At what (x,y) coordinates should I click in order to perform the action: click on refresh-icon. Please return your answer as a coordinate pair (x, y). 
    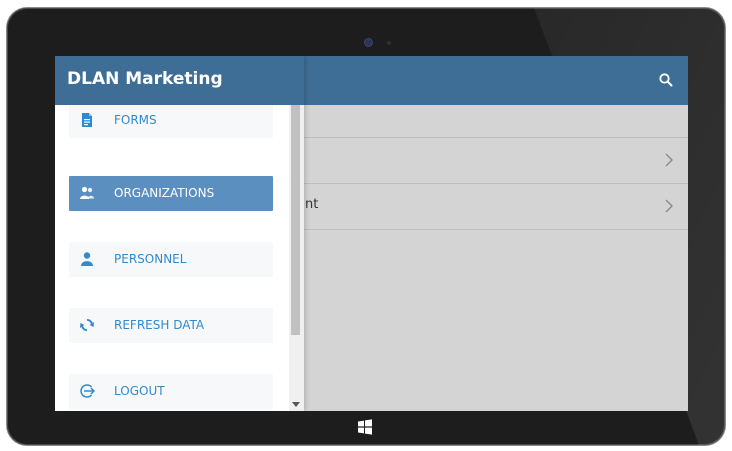
    Looking at the image, I should click on (87, 325).